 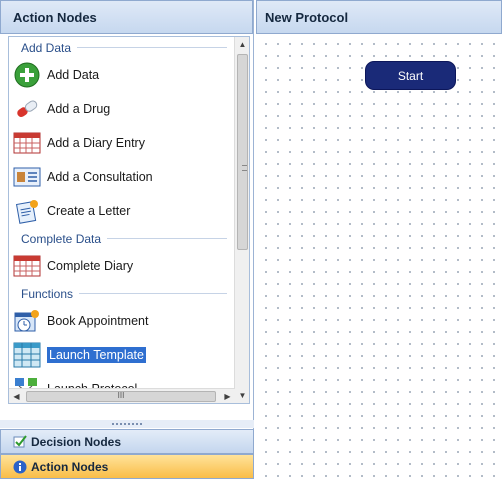 I want to click on panel-title: Action Nodes, so click(x=126, y=17).